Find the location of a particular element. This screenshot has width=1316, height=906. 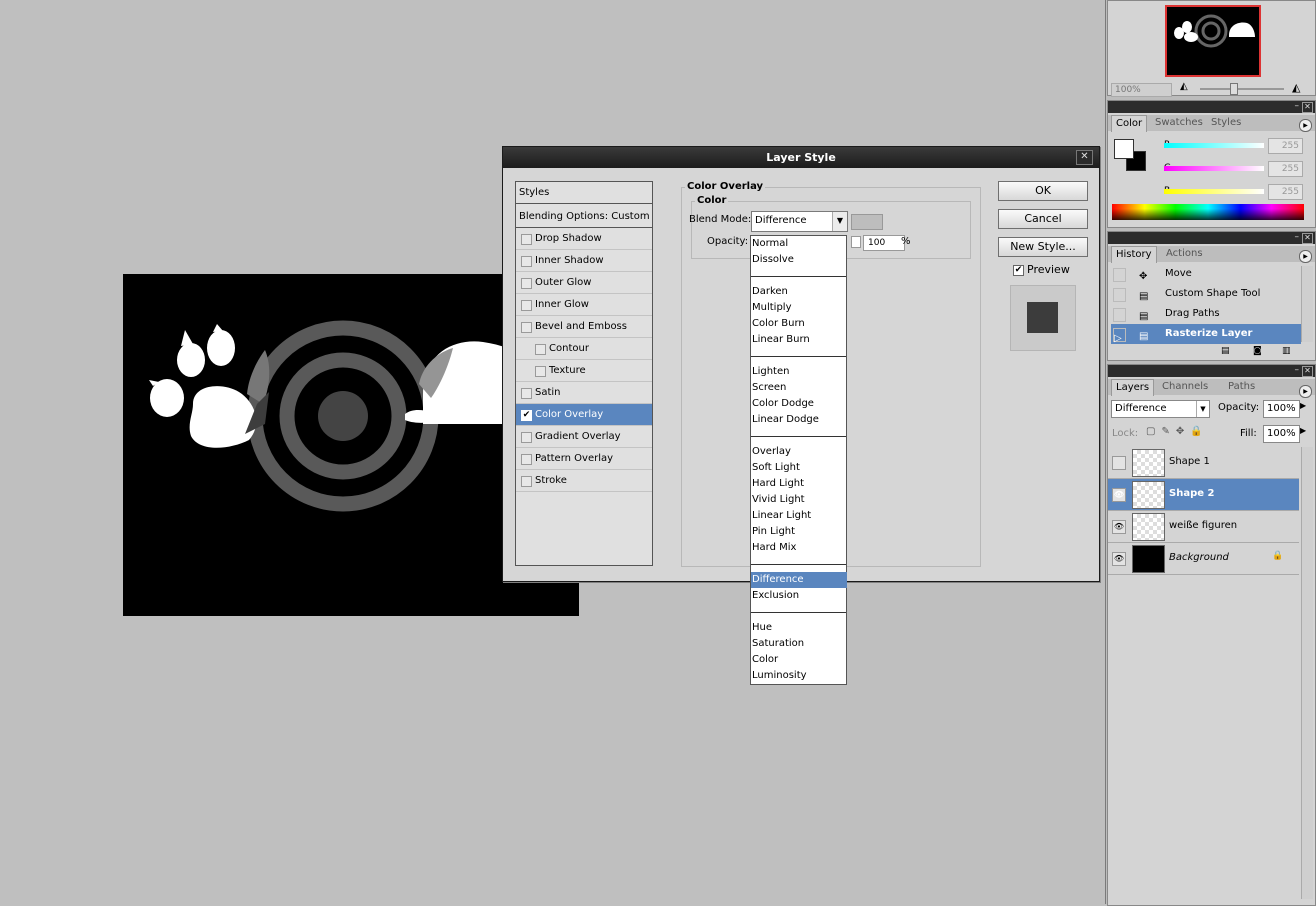

channel-g-value: 255 is located at coordinates (1285, 169).